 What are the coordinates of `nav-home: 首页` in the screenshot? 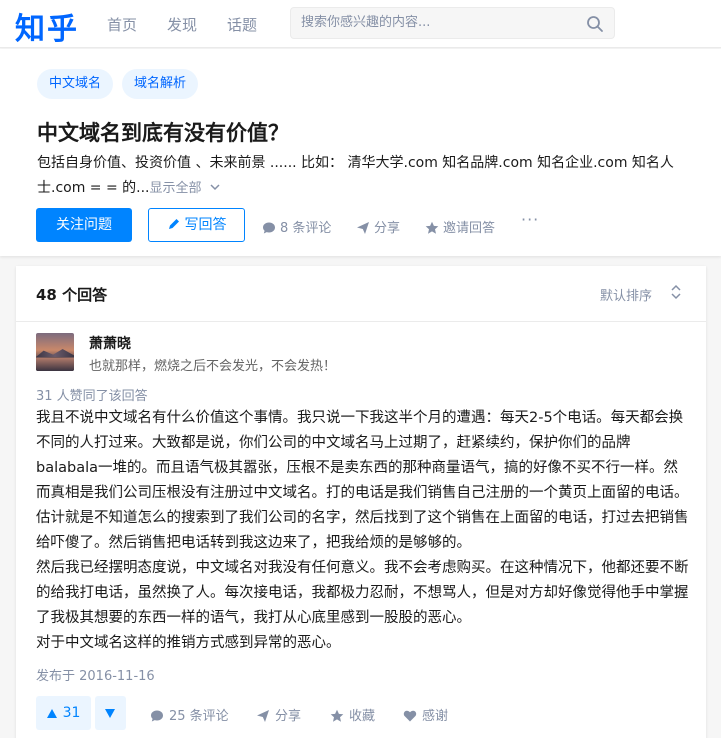 It's located at (122, 24).